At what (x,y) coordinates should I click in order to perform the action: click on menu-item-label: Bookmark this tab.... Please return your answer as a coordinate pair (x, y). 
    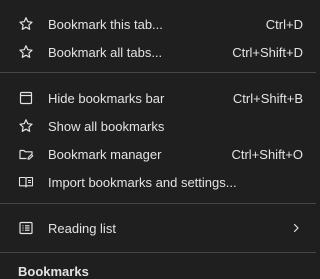
    Looking at the image, I should click on (105, 24).